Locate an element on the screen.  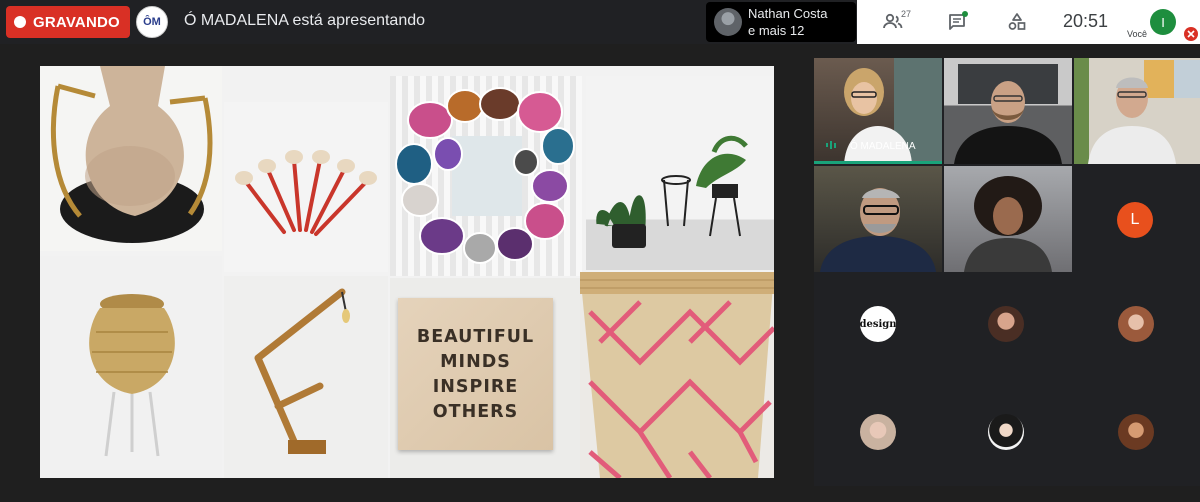
meeting-controls: 27 20:51 I Você is located at coordinates (1028, 22).